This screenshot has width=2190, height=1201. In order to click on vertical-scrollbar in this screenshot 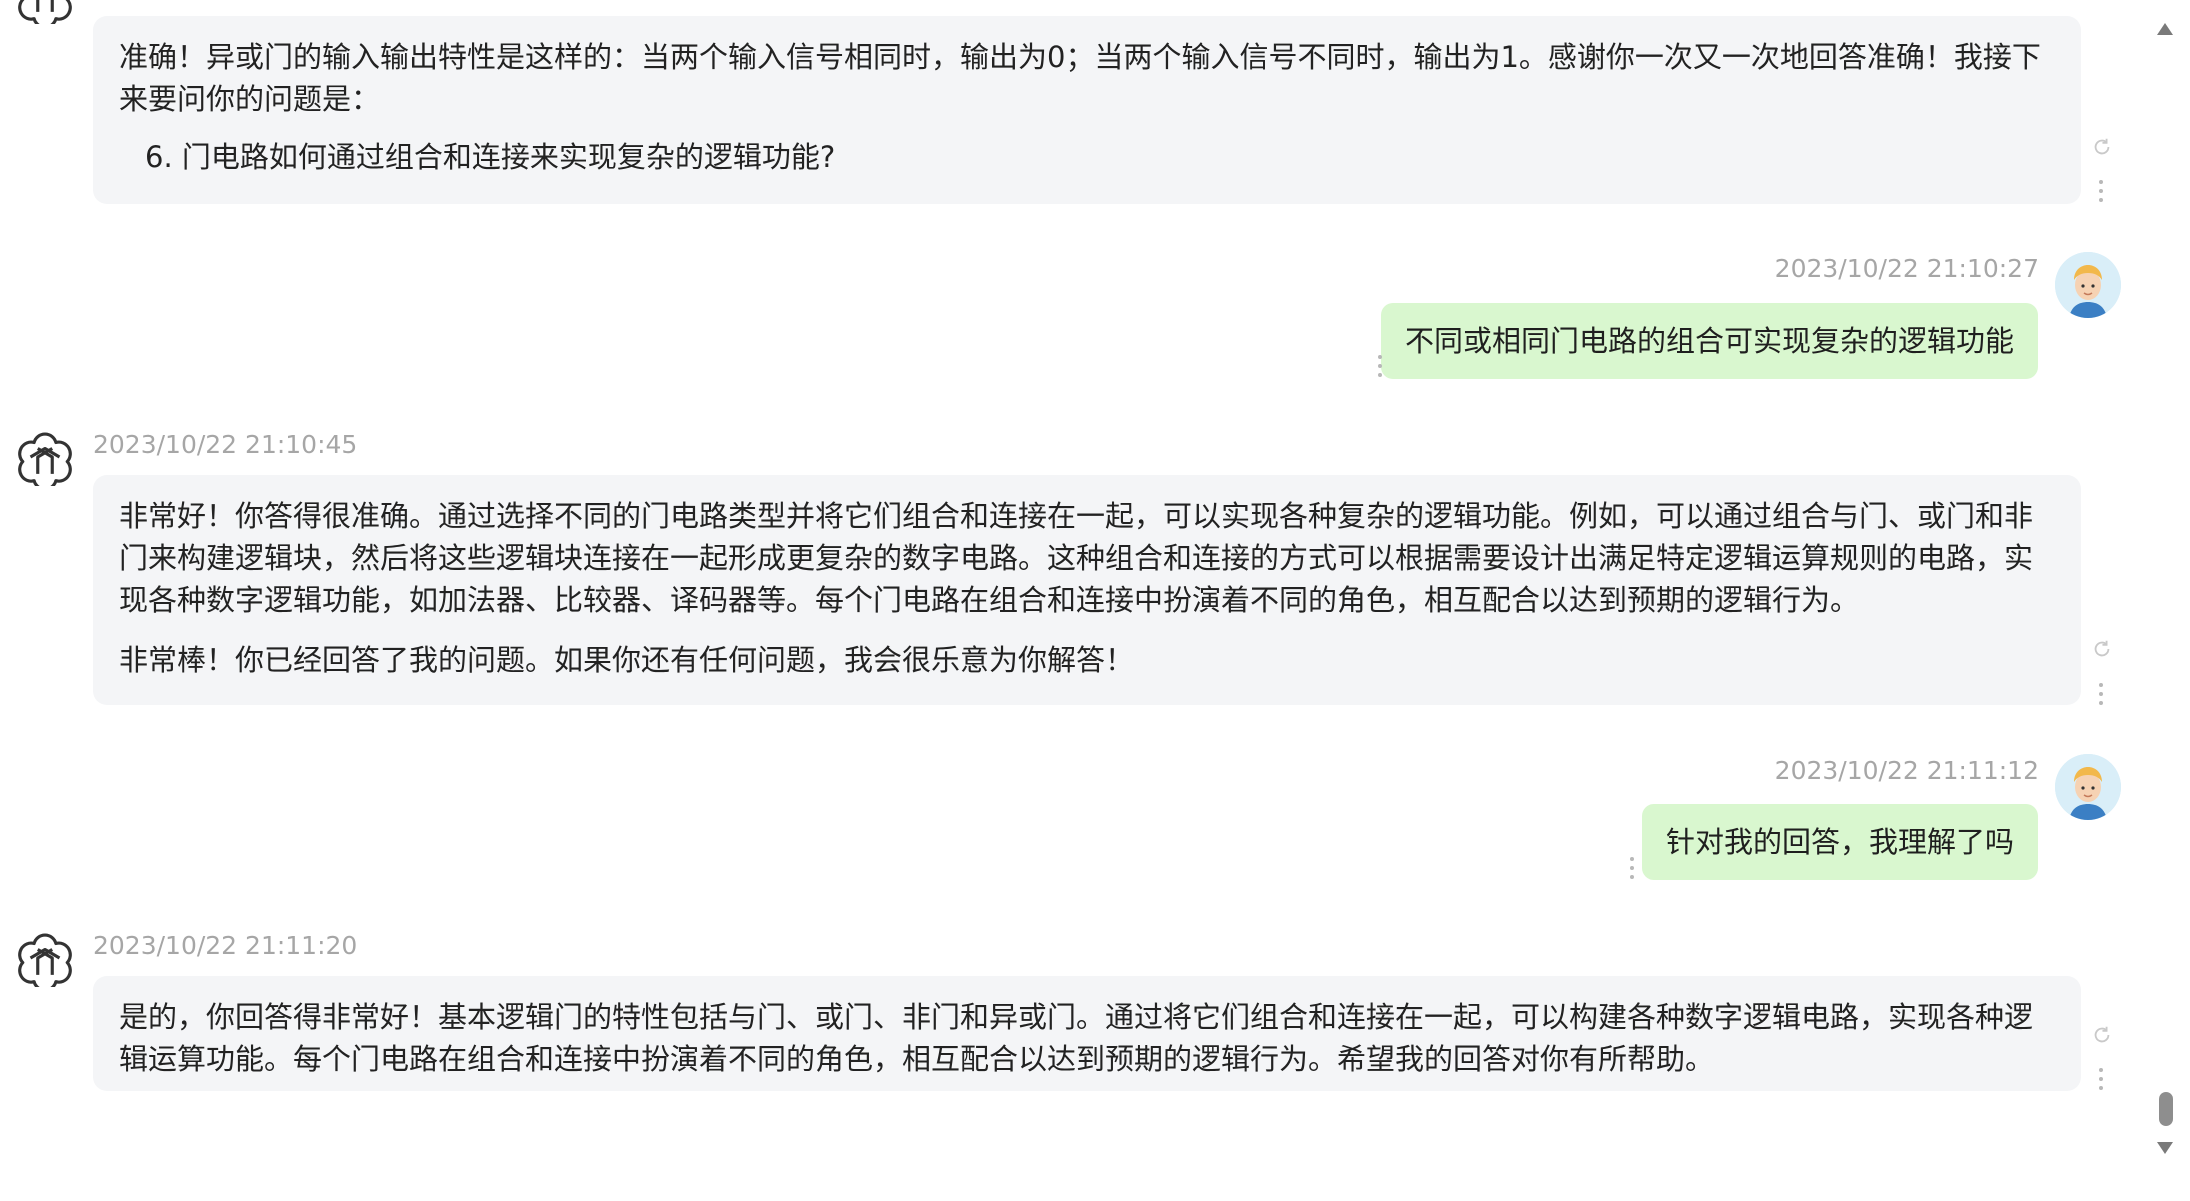, I will do `click(2165, 600)`.